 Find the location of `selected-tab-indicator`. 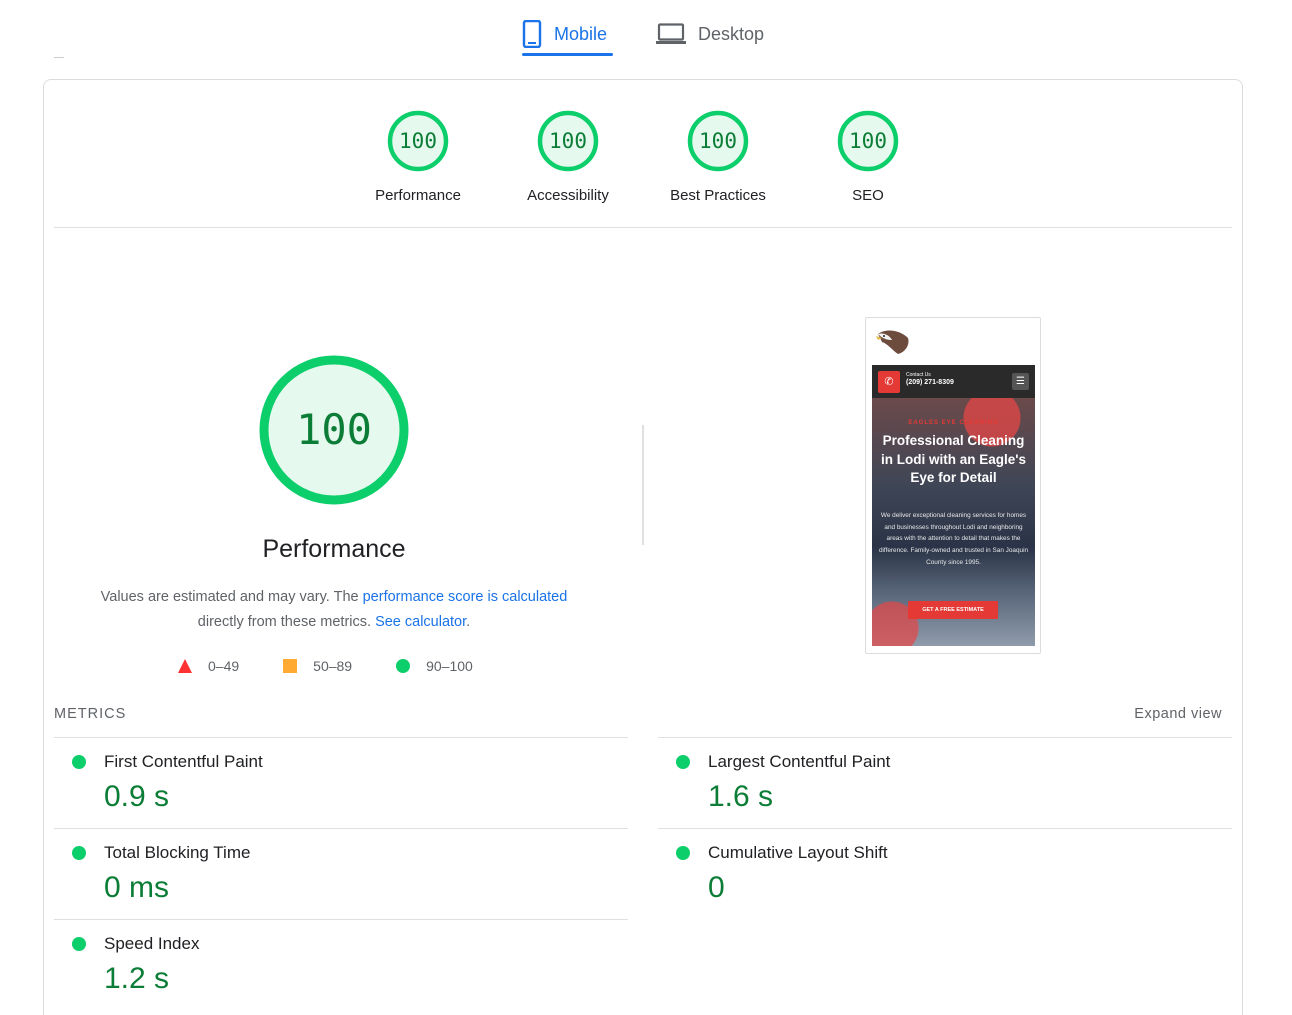

selected-tab-indicator is located at coordinates (567, 54).